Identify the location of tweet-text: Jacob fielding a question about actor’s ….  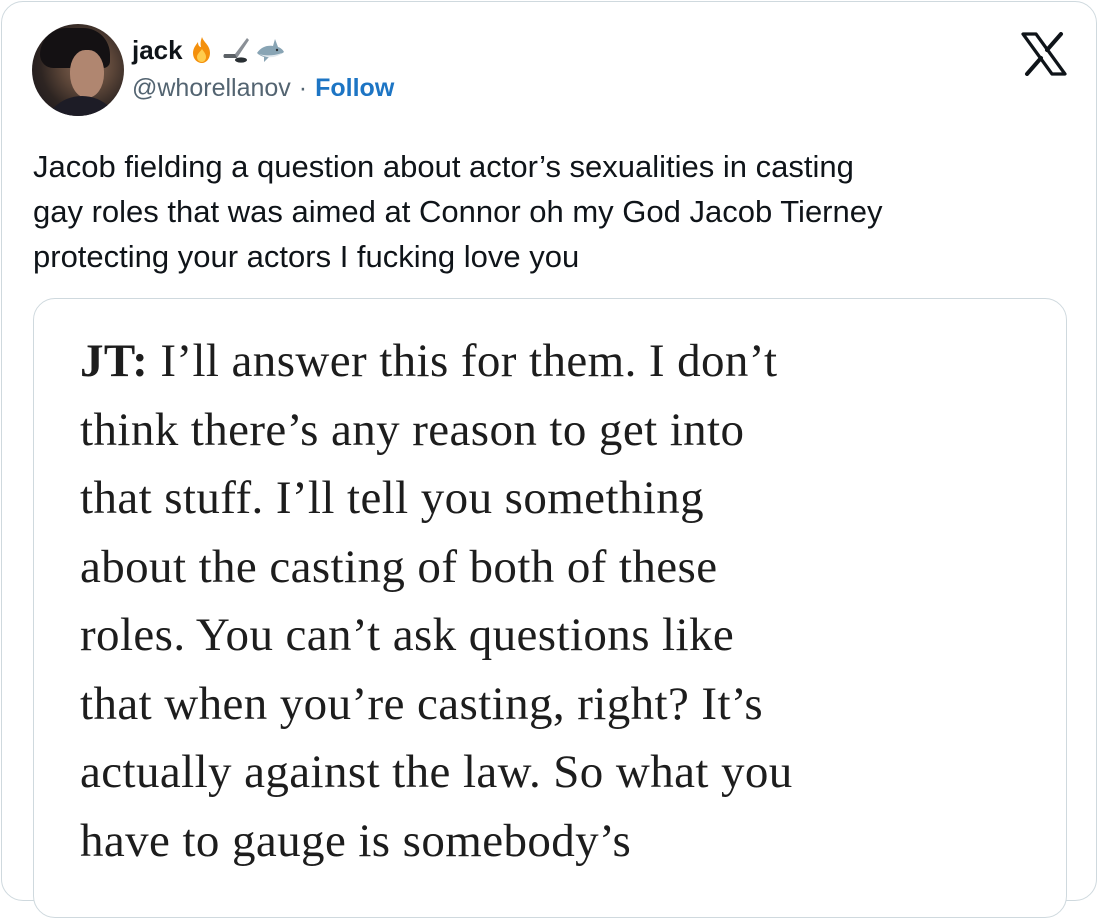
(558, 211).